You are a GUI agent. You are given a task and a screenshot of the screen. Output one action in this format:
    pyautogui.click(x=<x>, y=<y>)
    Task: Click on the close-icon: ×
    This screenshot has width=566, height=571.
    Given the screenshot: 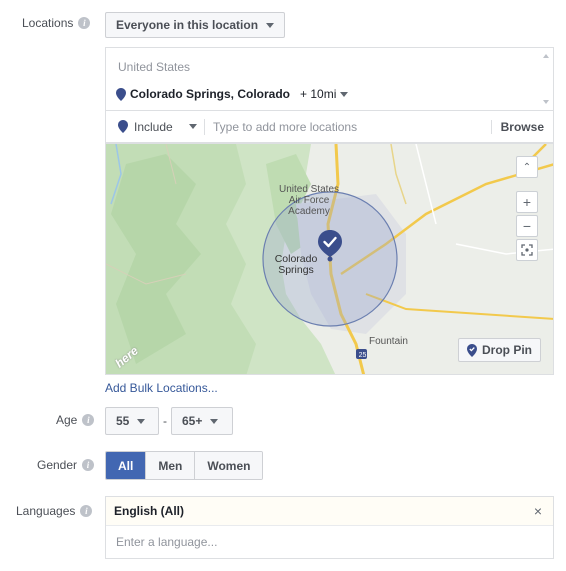 What is the action you would take?
    pyautogui.click(x=538, y=511)
    